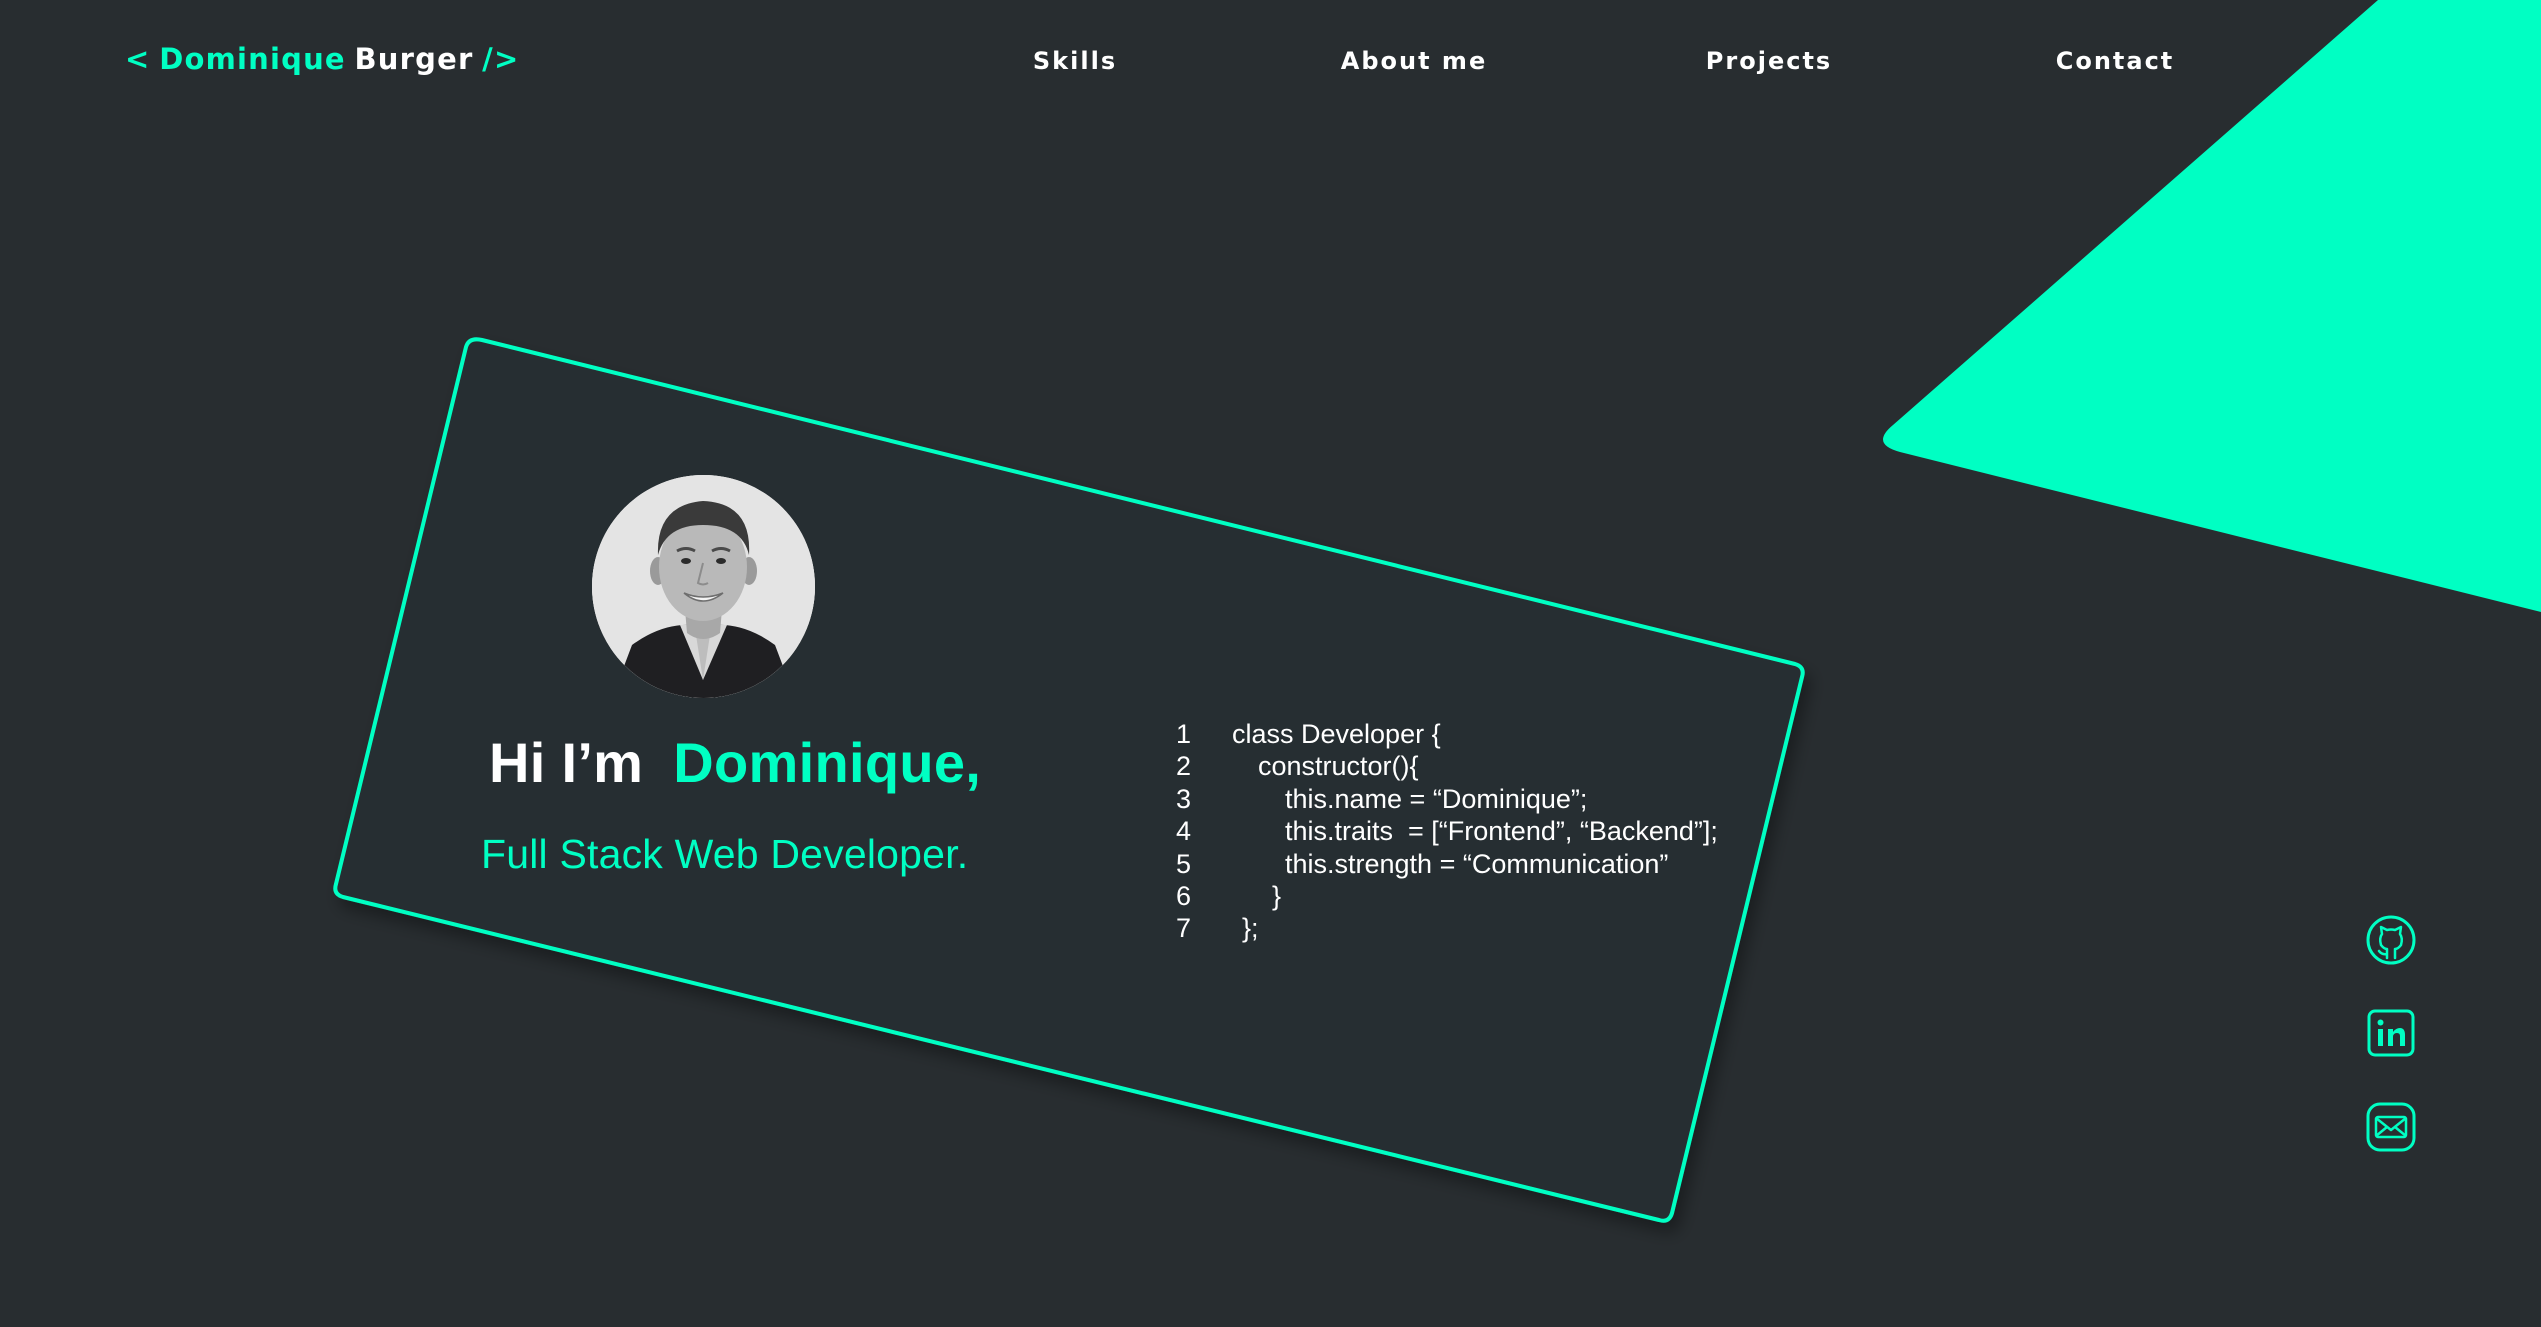  What do you see at coordinates (1215, 928) in the screenshot?
I see `code-line: 7 };` at bounding box center [1215, 928].